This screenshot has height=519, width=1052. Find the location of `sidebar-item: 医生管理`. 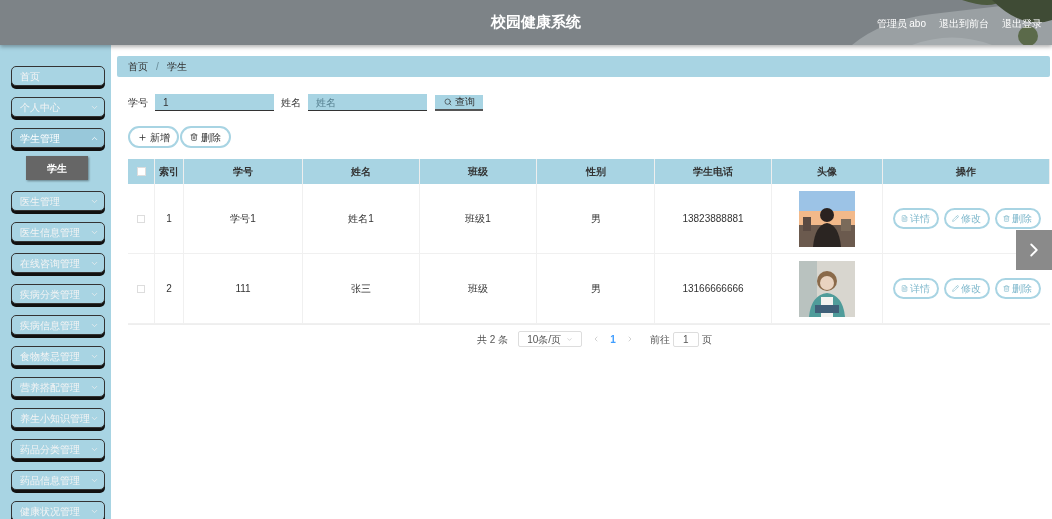

sidebar-item: 医生管理 is located at coordinates (58, 201).